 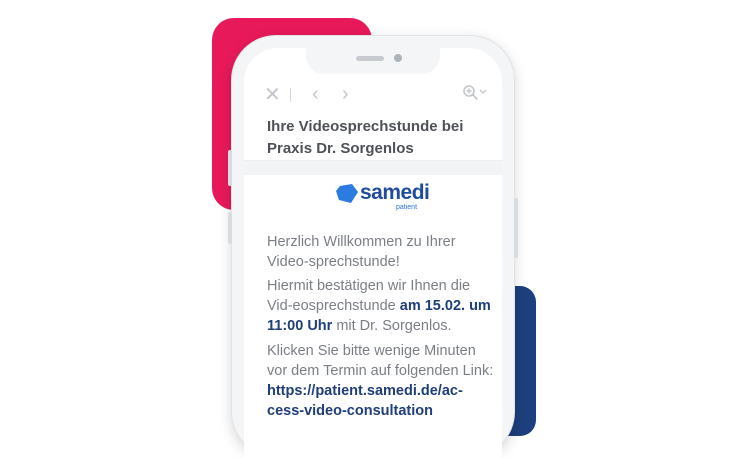 I want to click on samedi-logo: samedi patient, so click(x=386, y=200).